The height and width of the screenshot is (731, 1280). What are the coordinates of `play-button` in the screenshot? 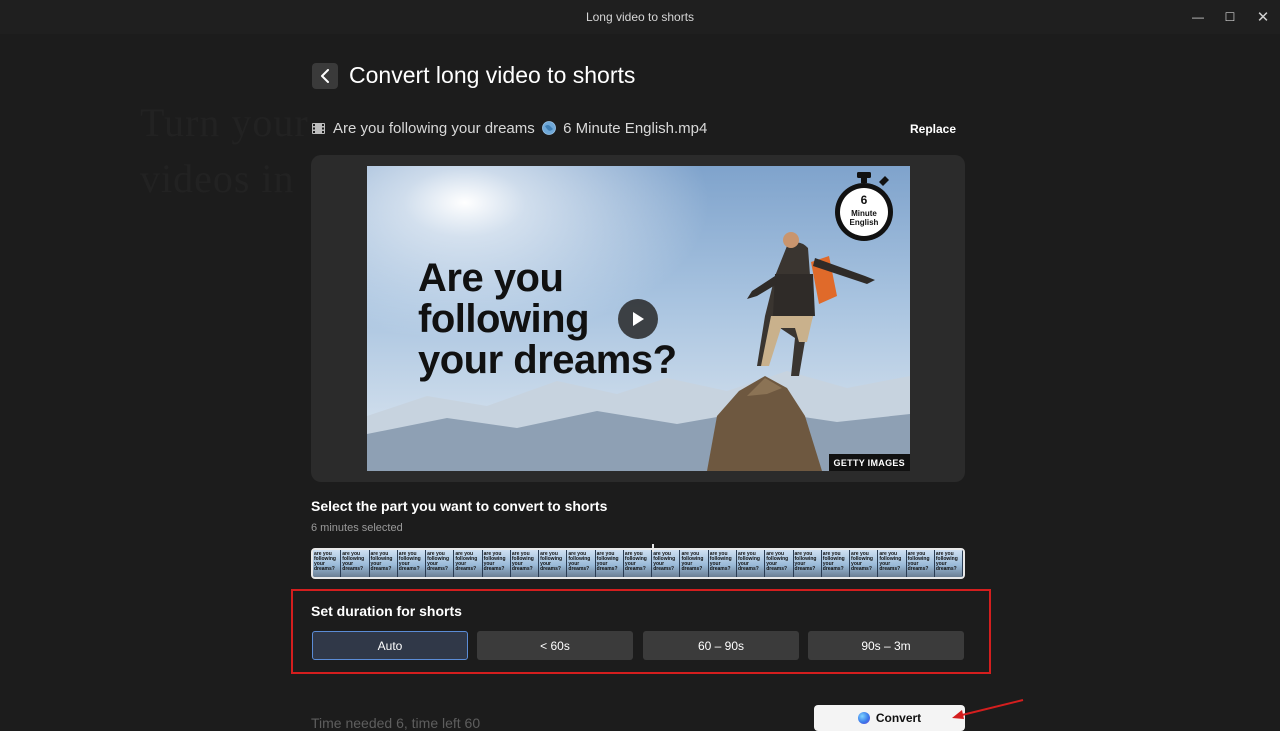 It's located at (638, 319).